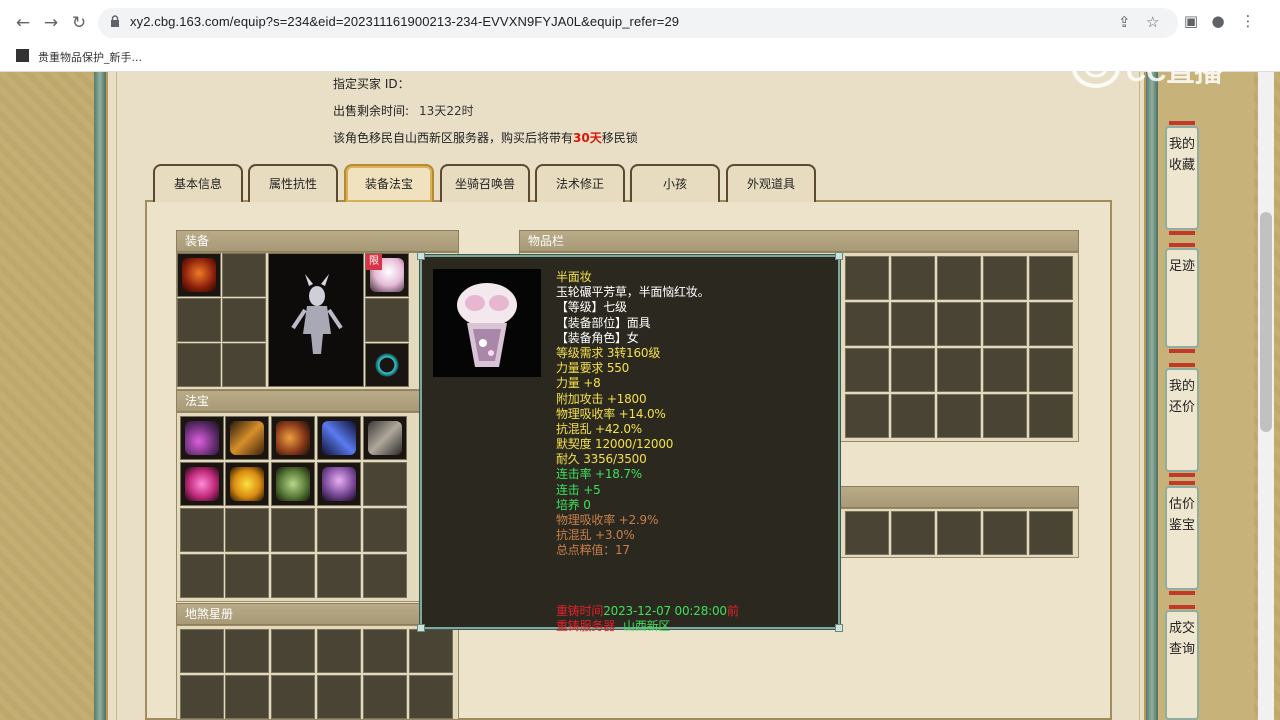  I want to click on side-nav-favorites: 我的收藏, so click(1182, 178).